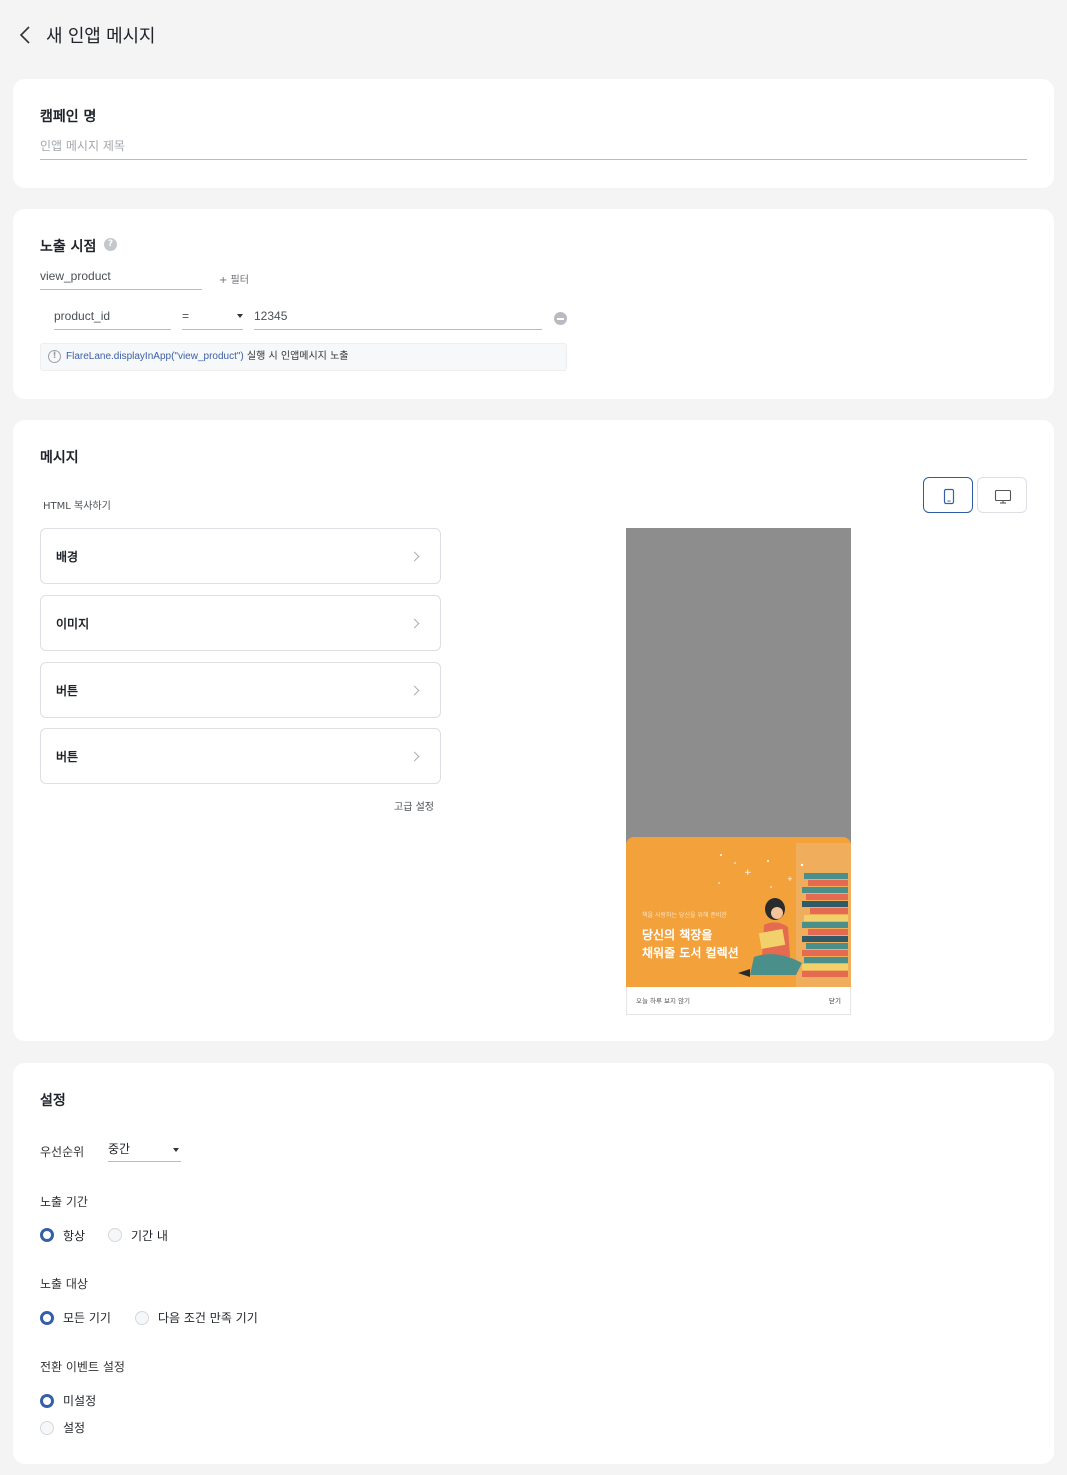 Image resolution: width=1067 pixels, height=1475 pixels. What do you see at coordinates (79, 1400) in the screenshot?
I see `conversion-none-label: 미설정` at bounding box center [79, 1400].